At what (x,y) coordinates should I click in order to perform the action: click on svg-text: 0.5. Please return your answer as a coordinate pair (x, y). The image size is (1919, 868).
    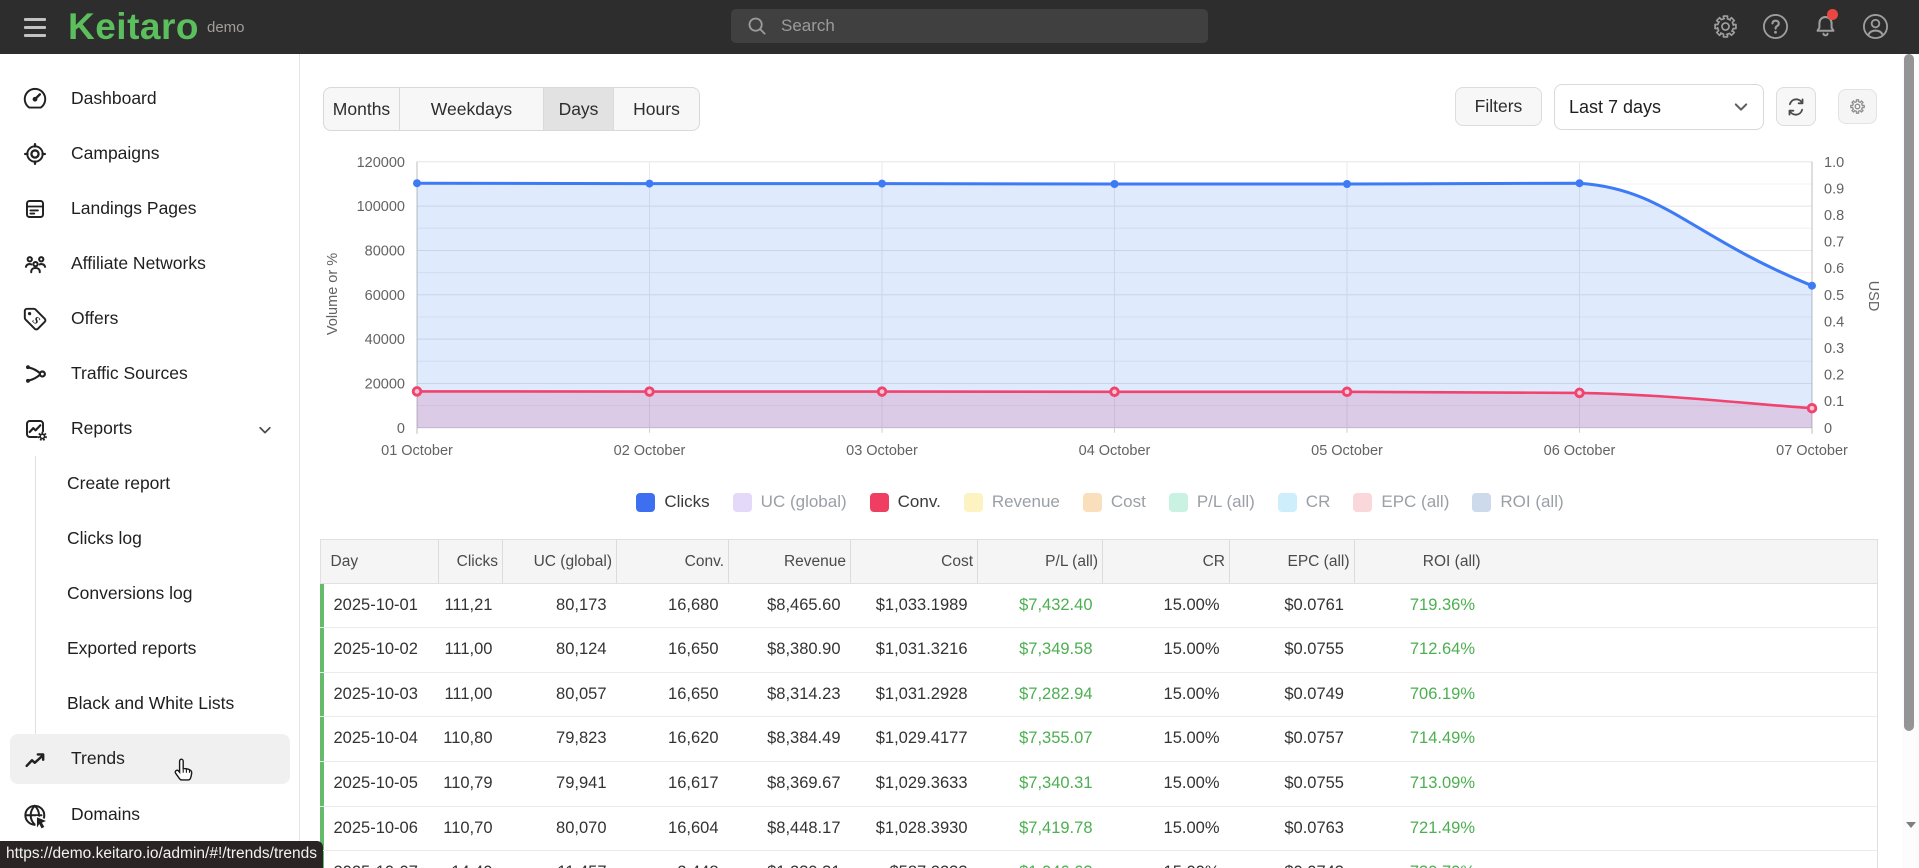
    Looking at the image, I should click on (1834, 296).